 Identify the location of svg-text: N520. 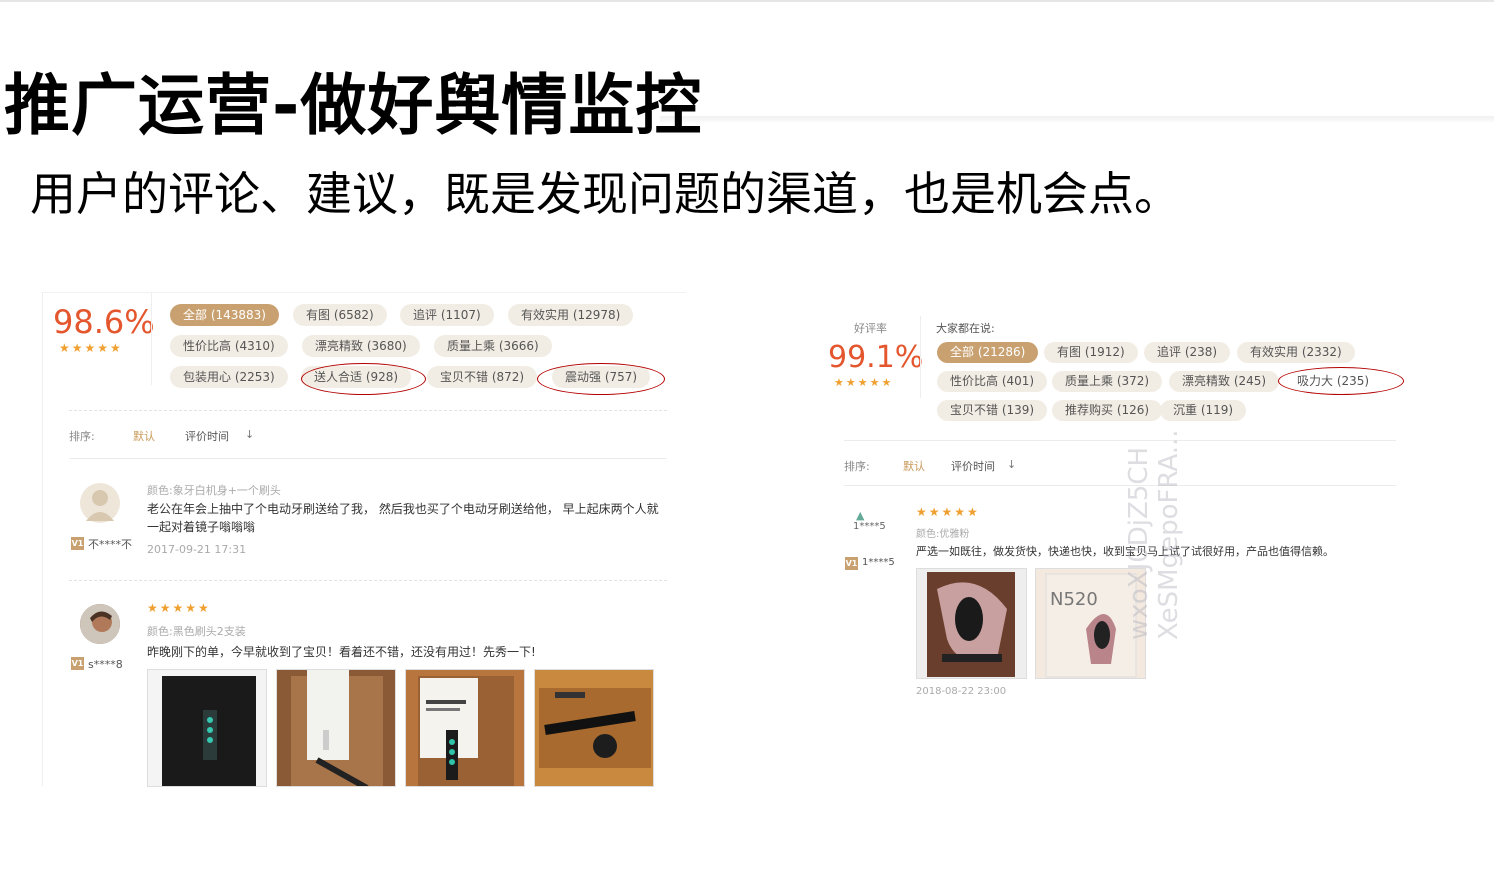
(1074, 599).